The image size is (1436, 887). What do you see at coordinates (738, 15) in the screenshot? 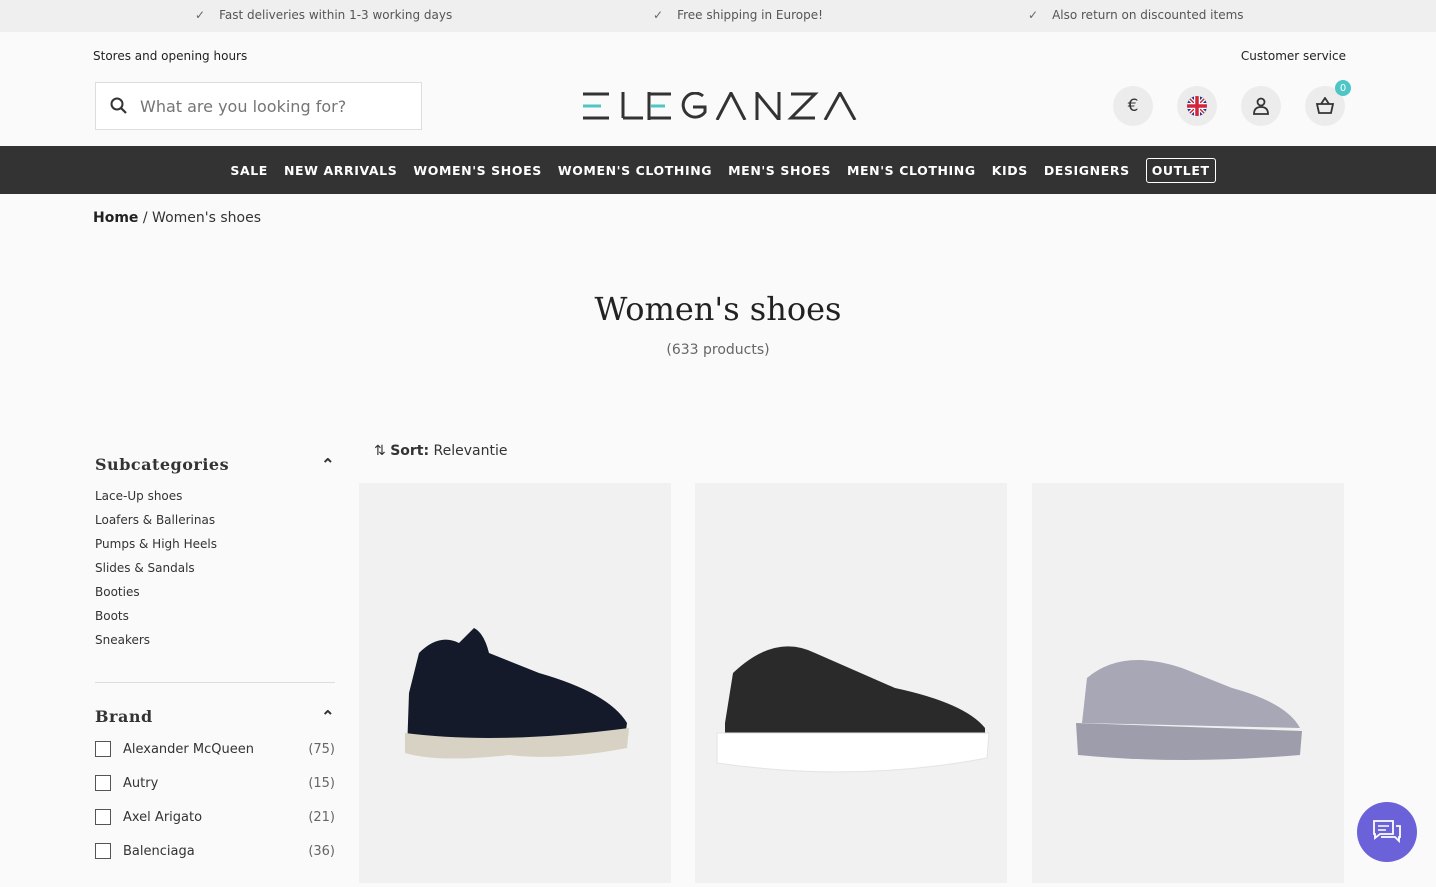
I see `usp-item: ✓ Free shipping in Europe!` at bounding box center [738, 15].